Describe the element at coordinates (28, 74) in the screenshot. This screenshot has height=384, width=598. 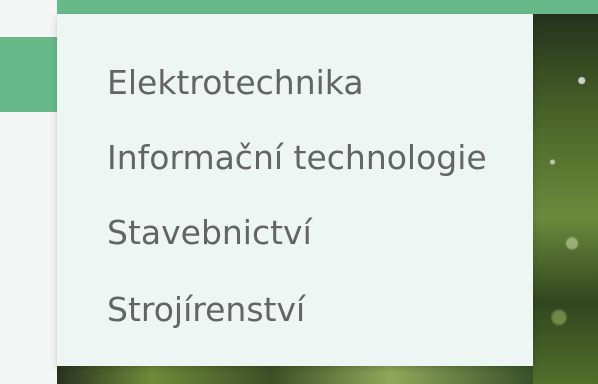
I see `left-accent-block` at that location.